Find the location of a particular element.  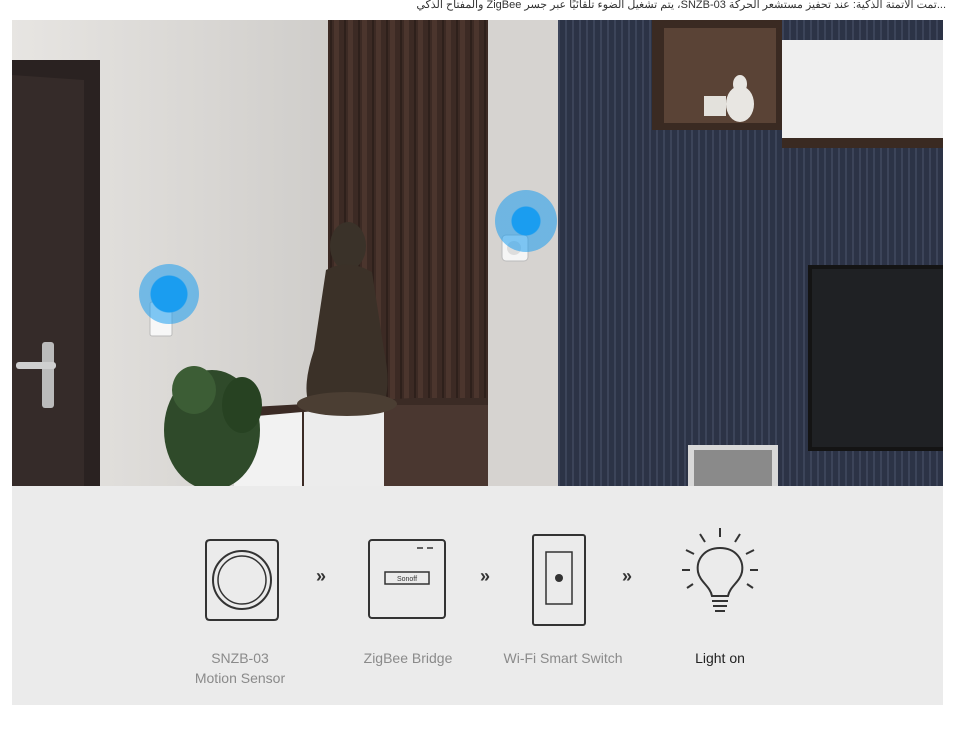

flow-label-line1: Wi-Fi Smart Switch is located at coordinates (563, 658).